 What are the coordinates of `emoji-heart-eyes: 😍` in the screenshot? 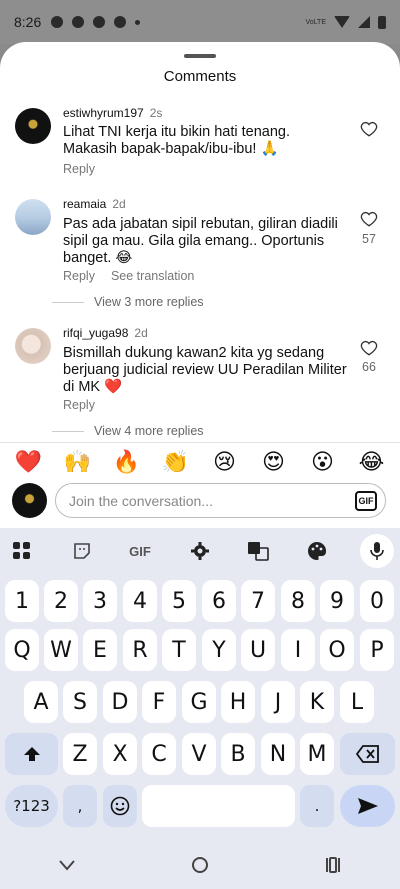 It's located at (274, 462).